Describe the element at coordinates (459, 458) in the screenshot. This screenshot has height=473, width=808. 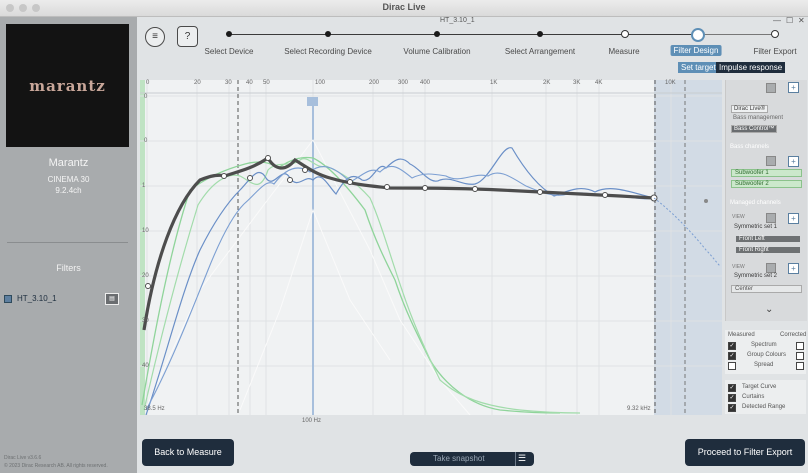
I see `take-snapshot-label: Take snapshot` at that location.